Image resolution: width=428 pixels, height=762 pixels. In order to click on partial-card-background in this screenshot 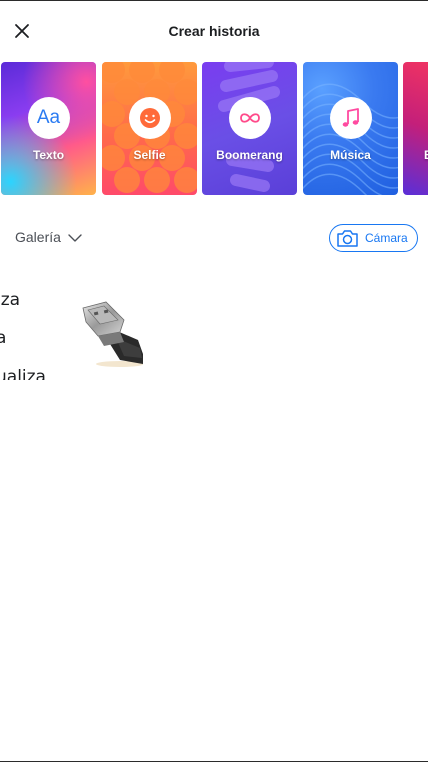, I will do `click(415, 128)`.